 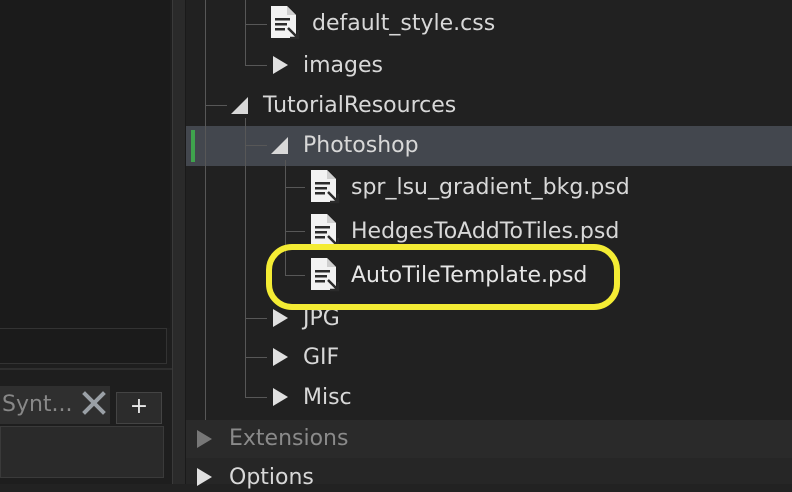 What do you see at coordinates (271, 477) in the screenshot?
I see `section-options-label: Options` at bounding box center [271, 477].